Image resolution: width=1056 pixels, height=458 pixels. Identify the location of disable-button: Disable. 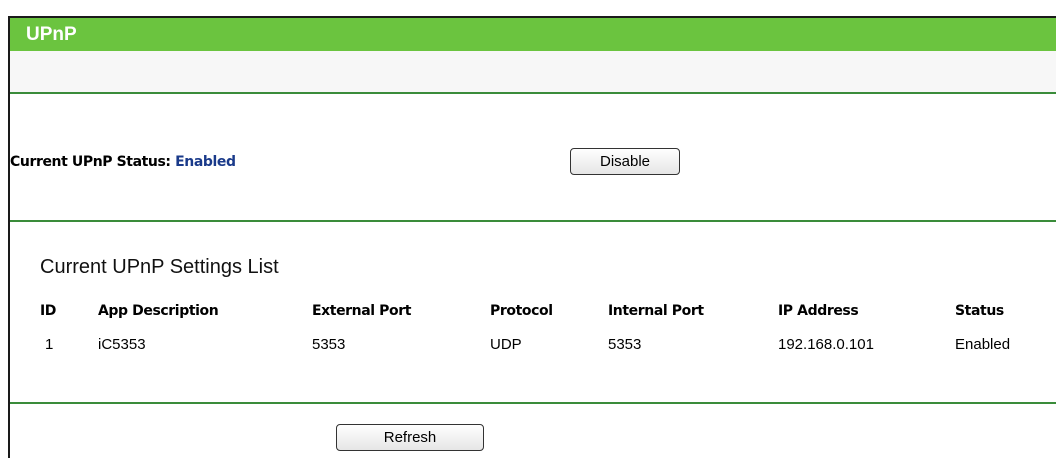
(625, 161).